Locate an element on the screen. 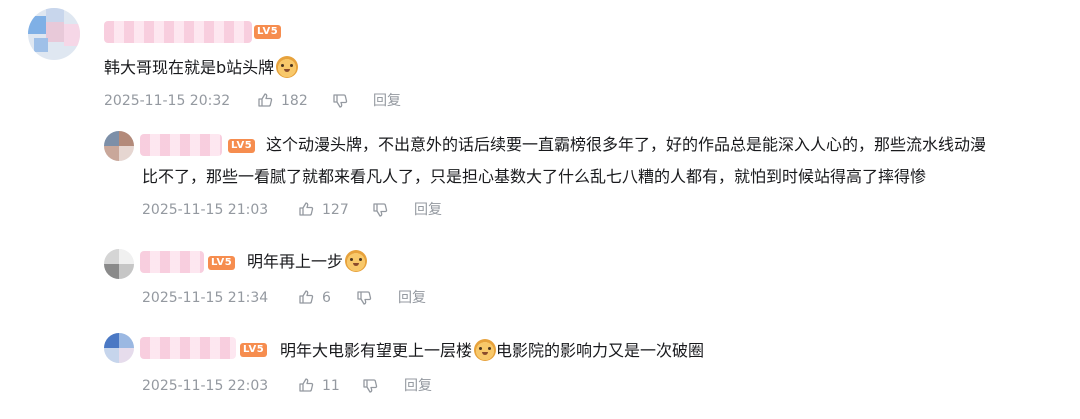 Image resolution: width=1080 pixels, height=419 pixels. shocked-doge-emoji-icon is located at coordinates (485, 350).